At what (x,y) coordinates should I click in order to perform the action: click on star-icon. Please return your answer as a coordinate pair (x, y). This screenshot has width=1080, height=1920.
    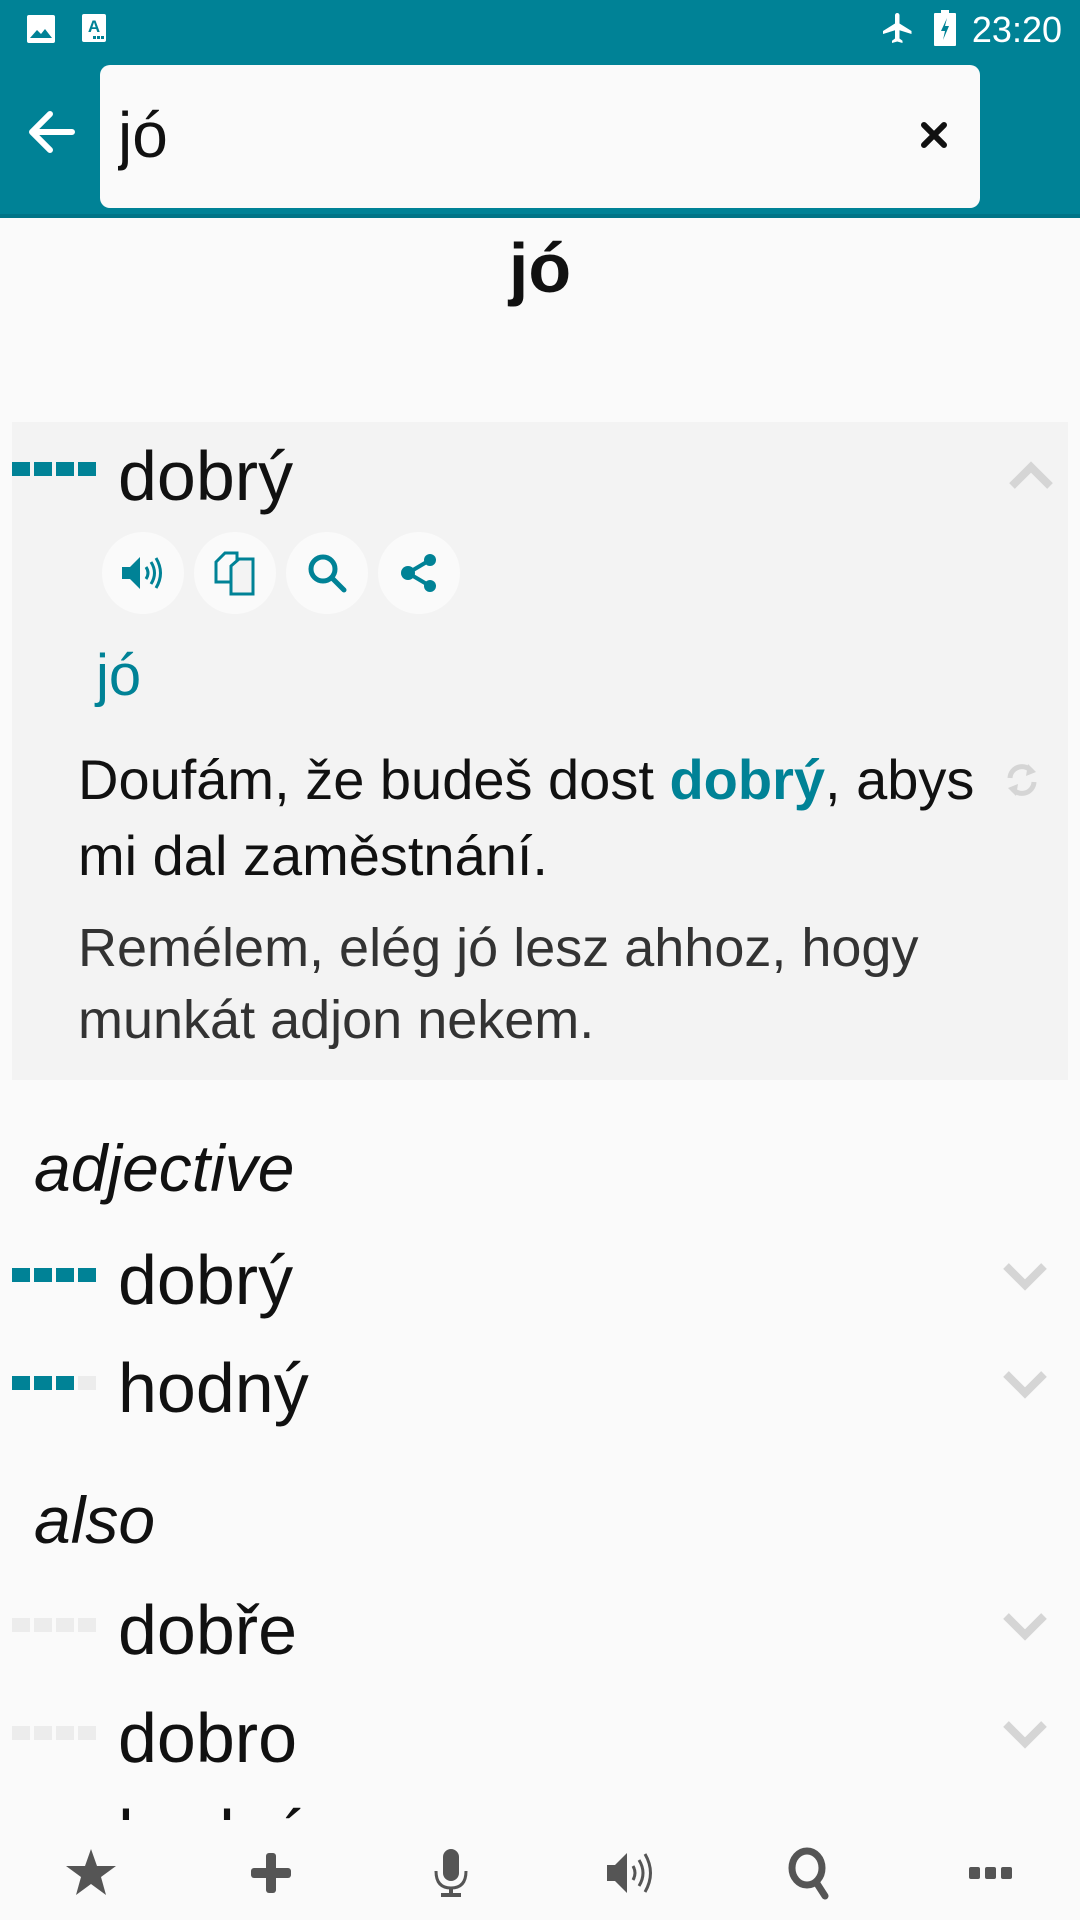
    Looking at the image, I should click on (91, 1872).